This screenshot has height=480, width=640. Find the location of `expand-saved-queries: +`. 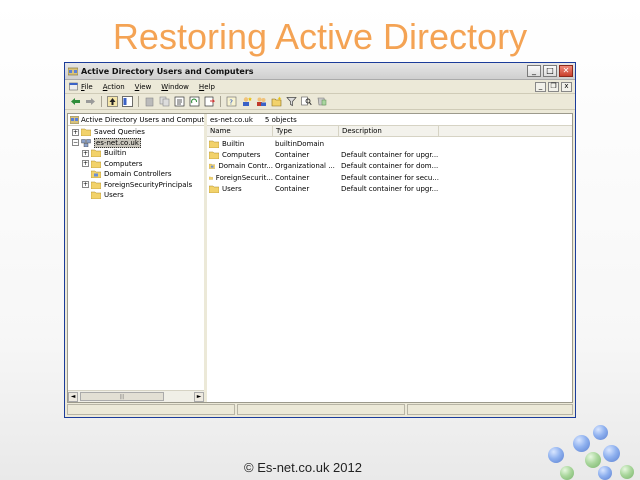

expand-saved-queries: + is located at coordinates (75, 132).